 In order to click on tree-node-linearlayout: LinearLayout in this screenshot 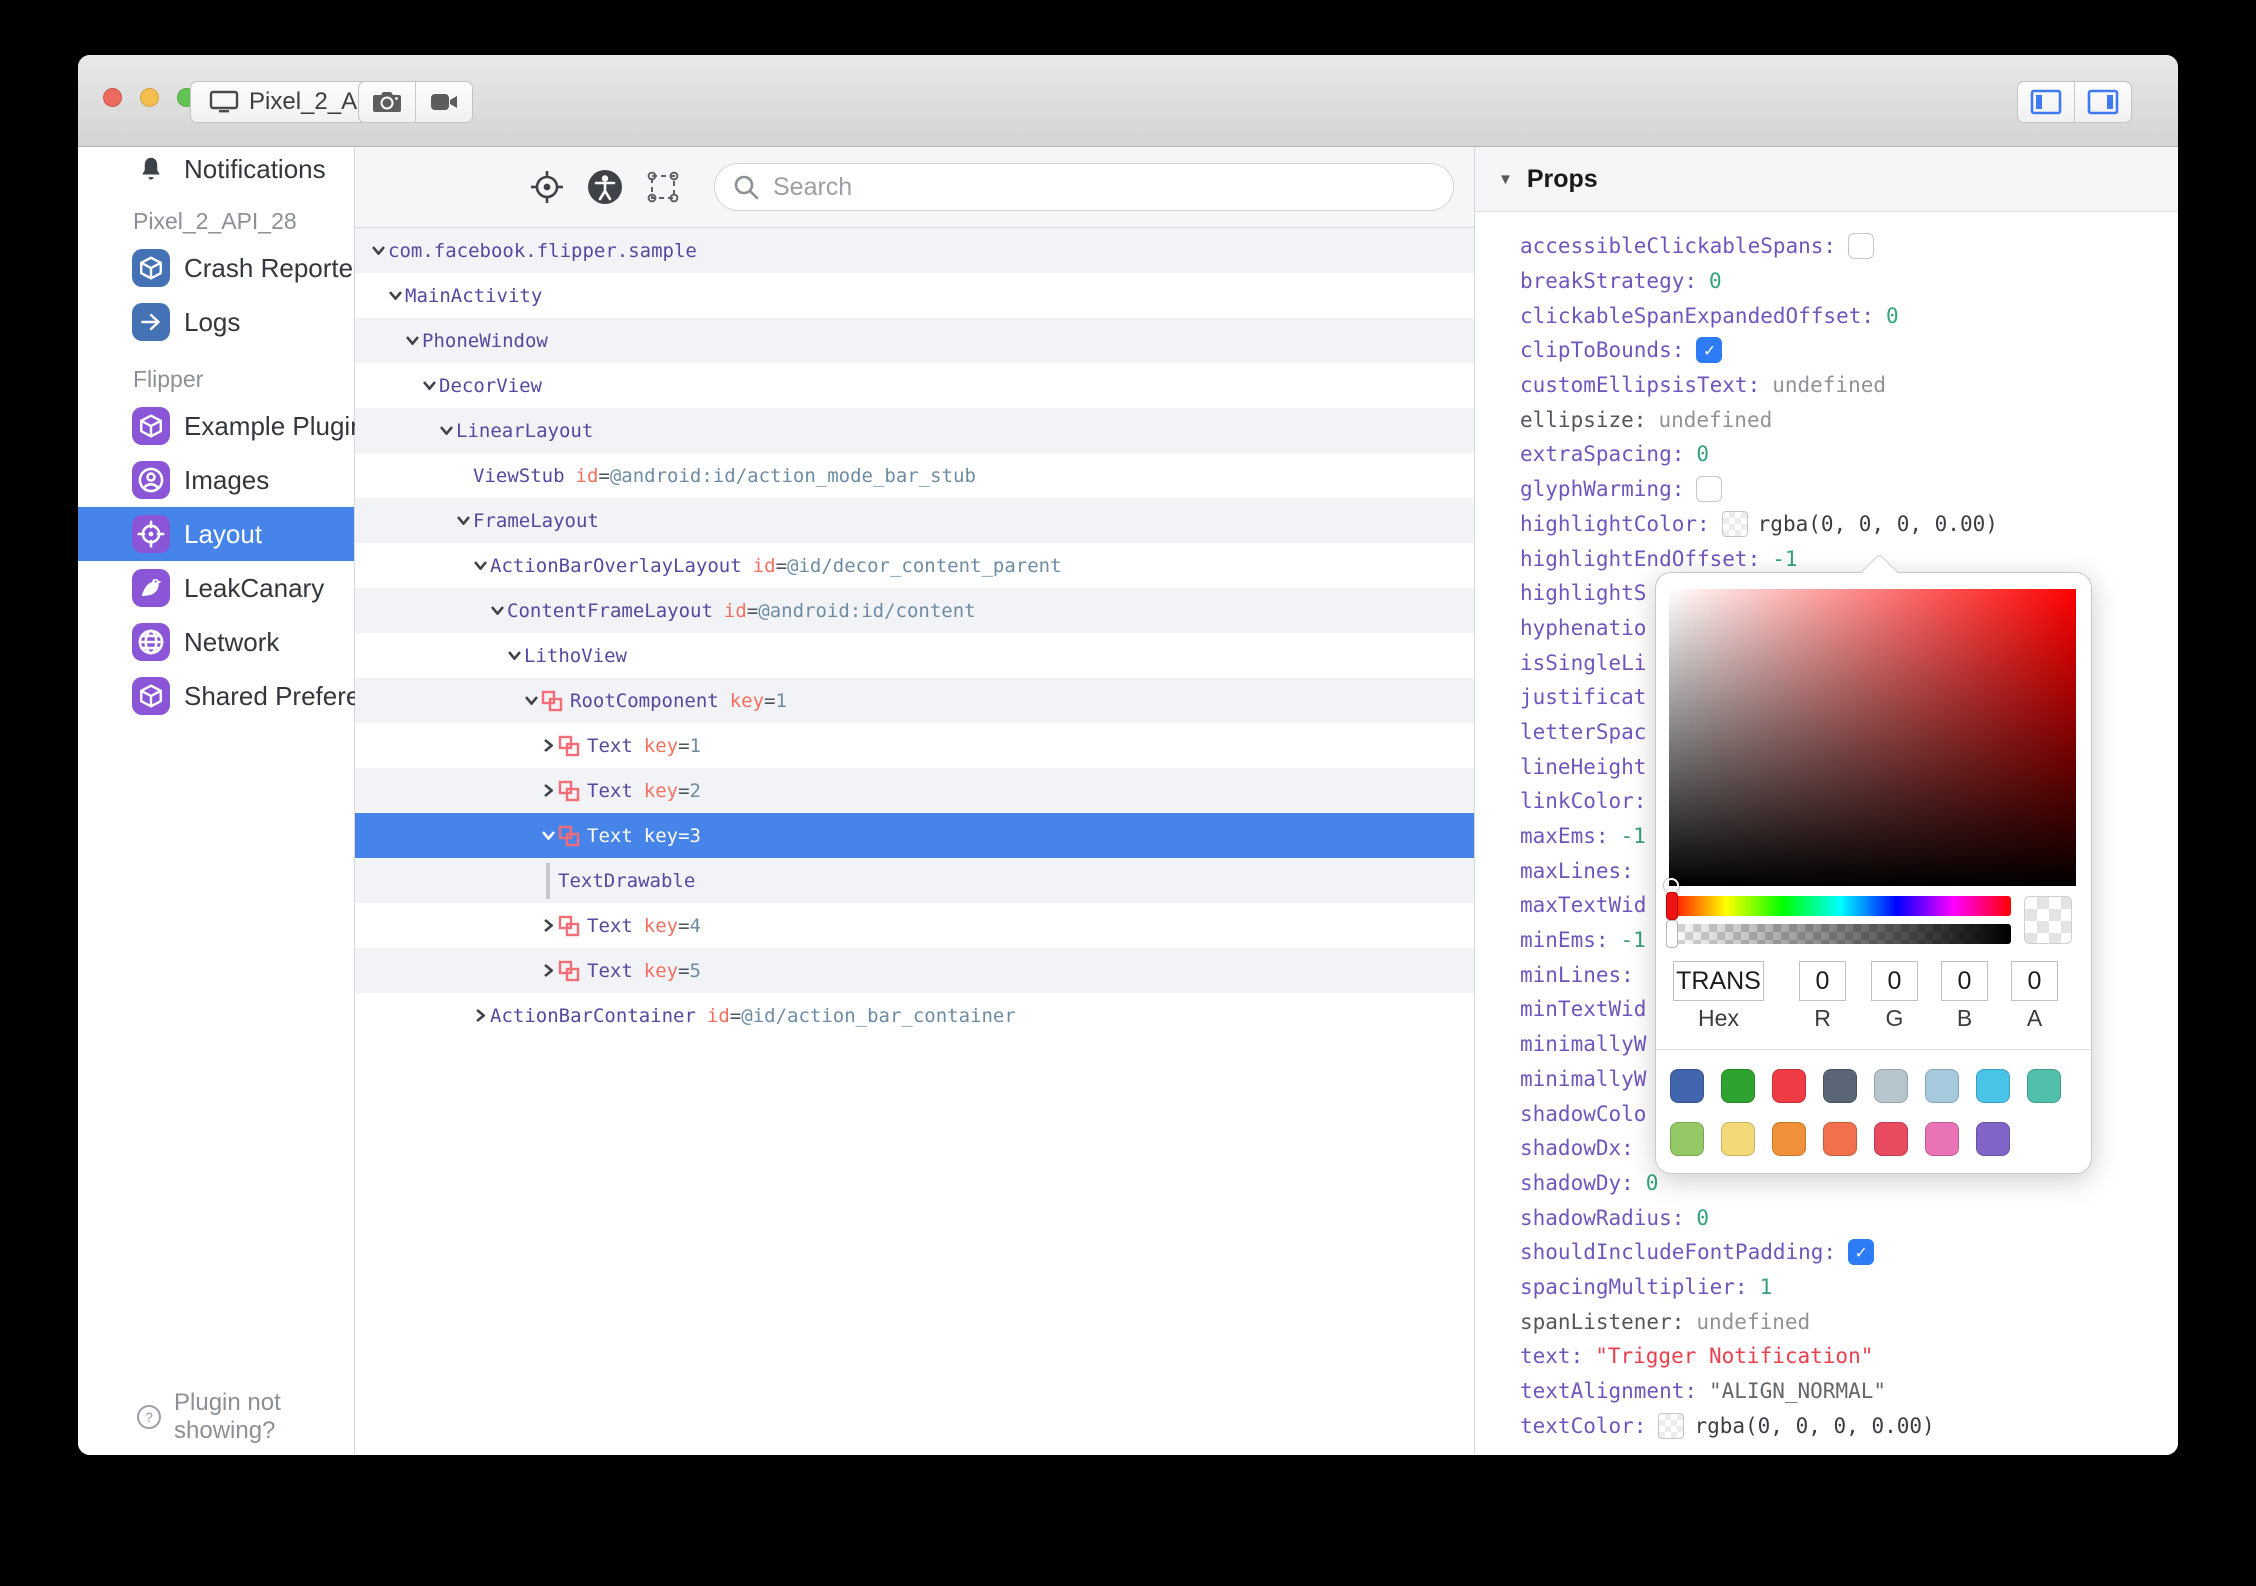, I will do `click(914, 430)`.